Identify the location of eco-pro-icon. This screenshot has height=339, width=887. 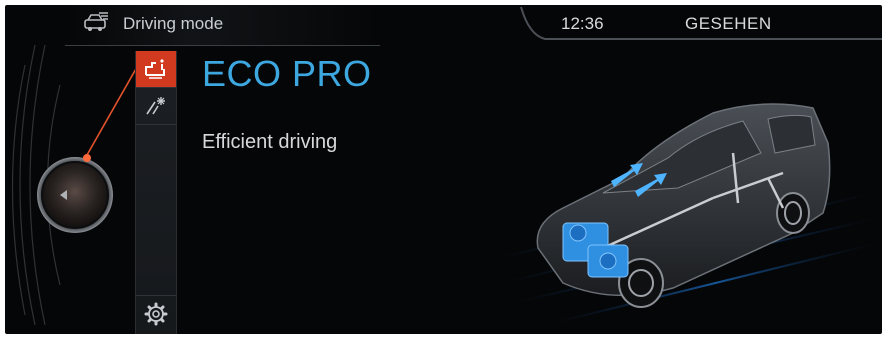
(155, 69).